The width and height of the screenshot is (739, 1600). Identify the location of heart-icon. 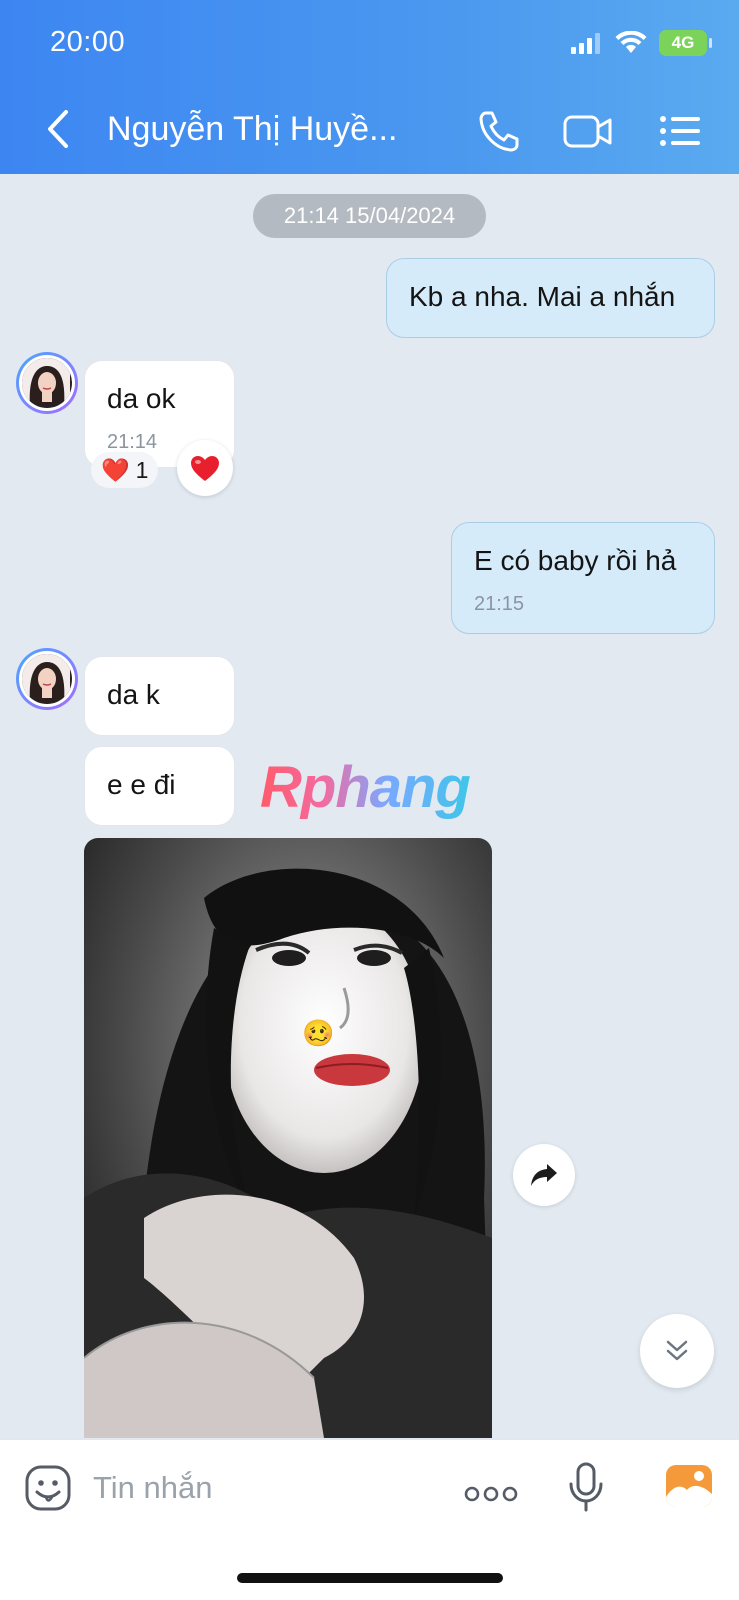
(205, 468).